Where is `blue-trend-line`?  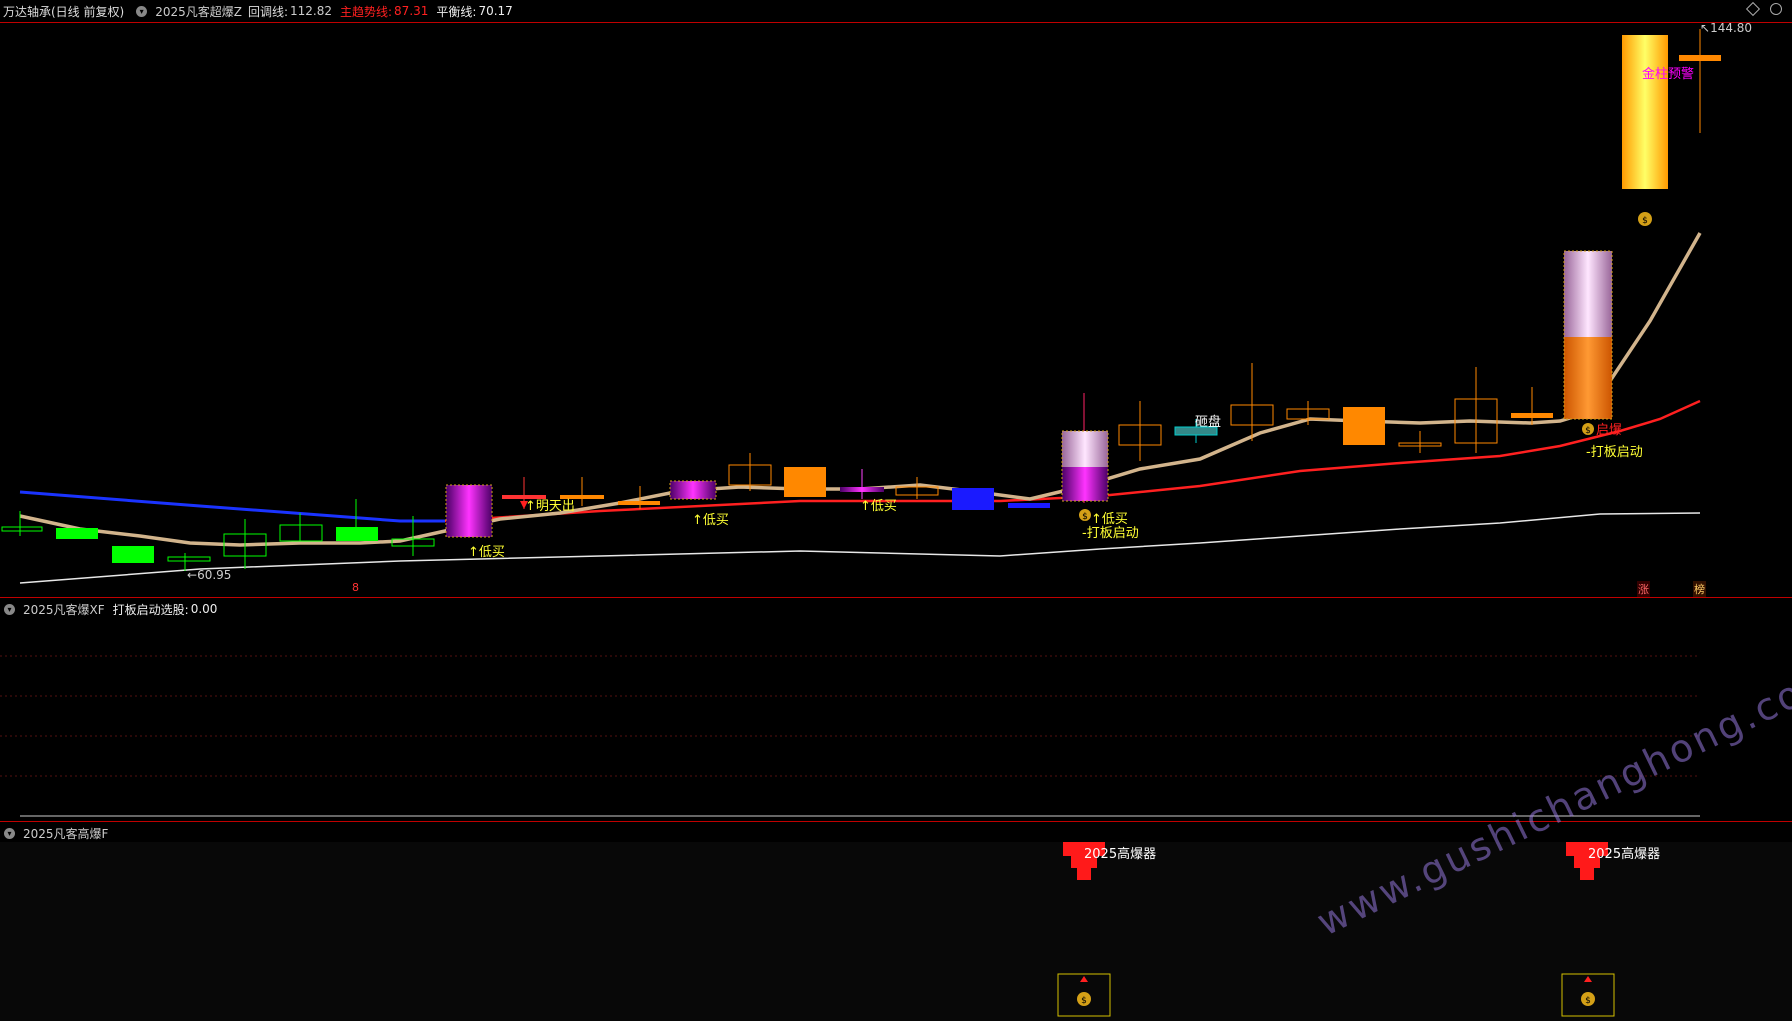 blue-trend-line is located at coordinates (232, 506).